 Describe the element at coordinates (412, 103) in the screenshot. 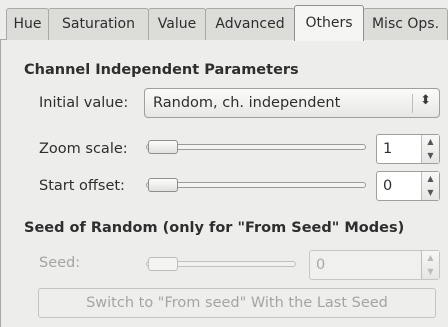

I see `combo-separator` at that location.